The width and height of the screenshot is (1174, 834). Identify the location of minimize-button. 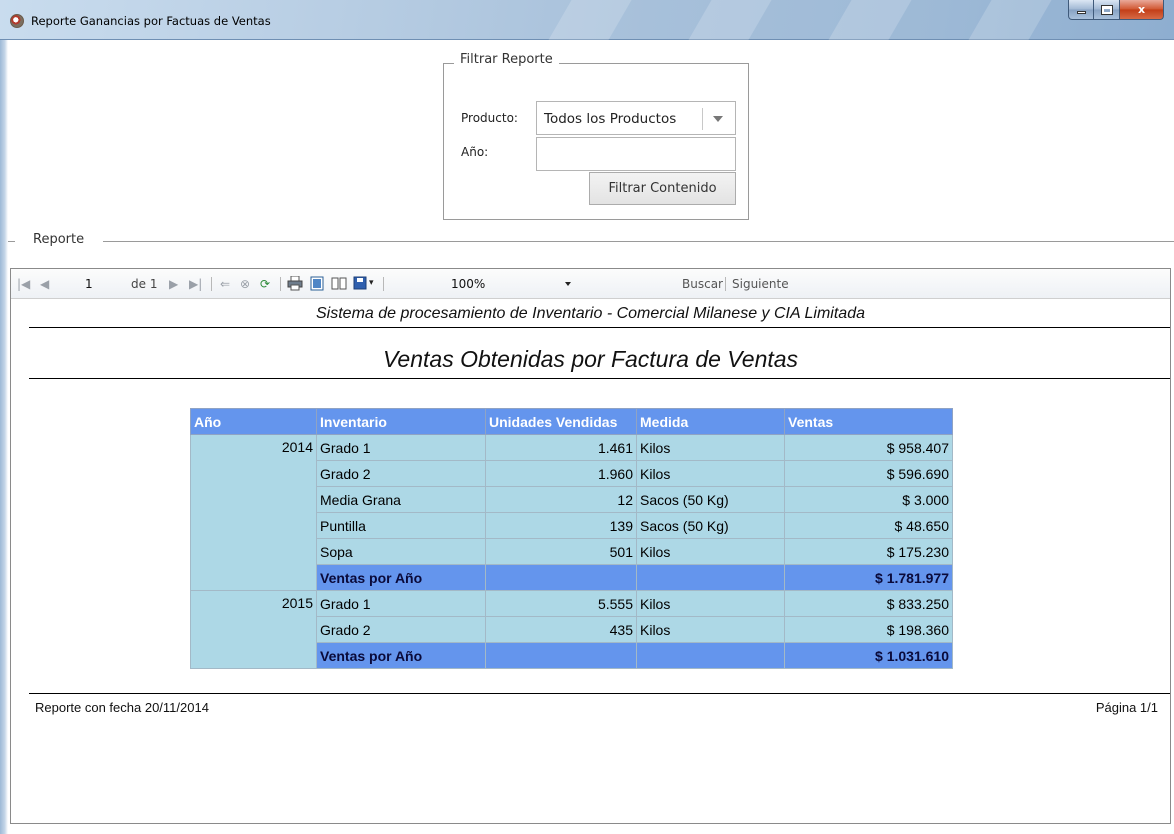
(1081, 10).